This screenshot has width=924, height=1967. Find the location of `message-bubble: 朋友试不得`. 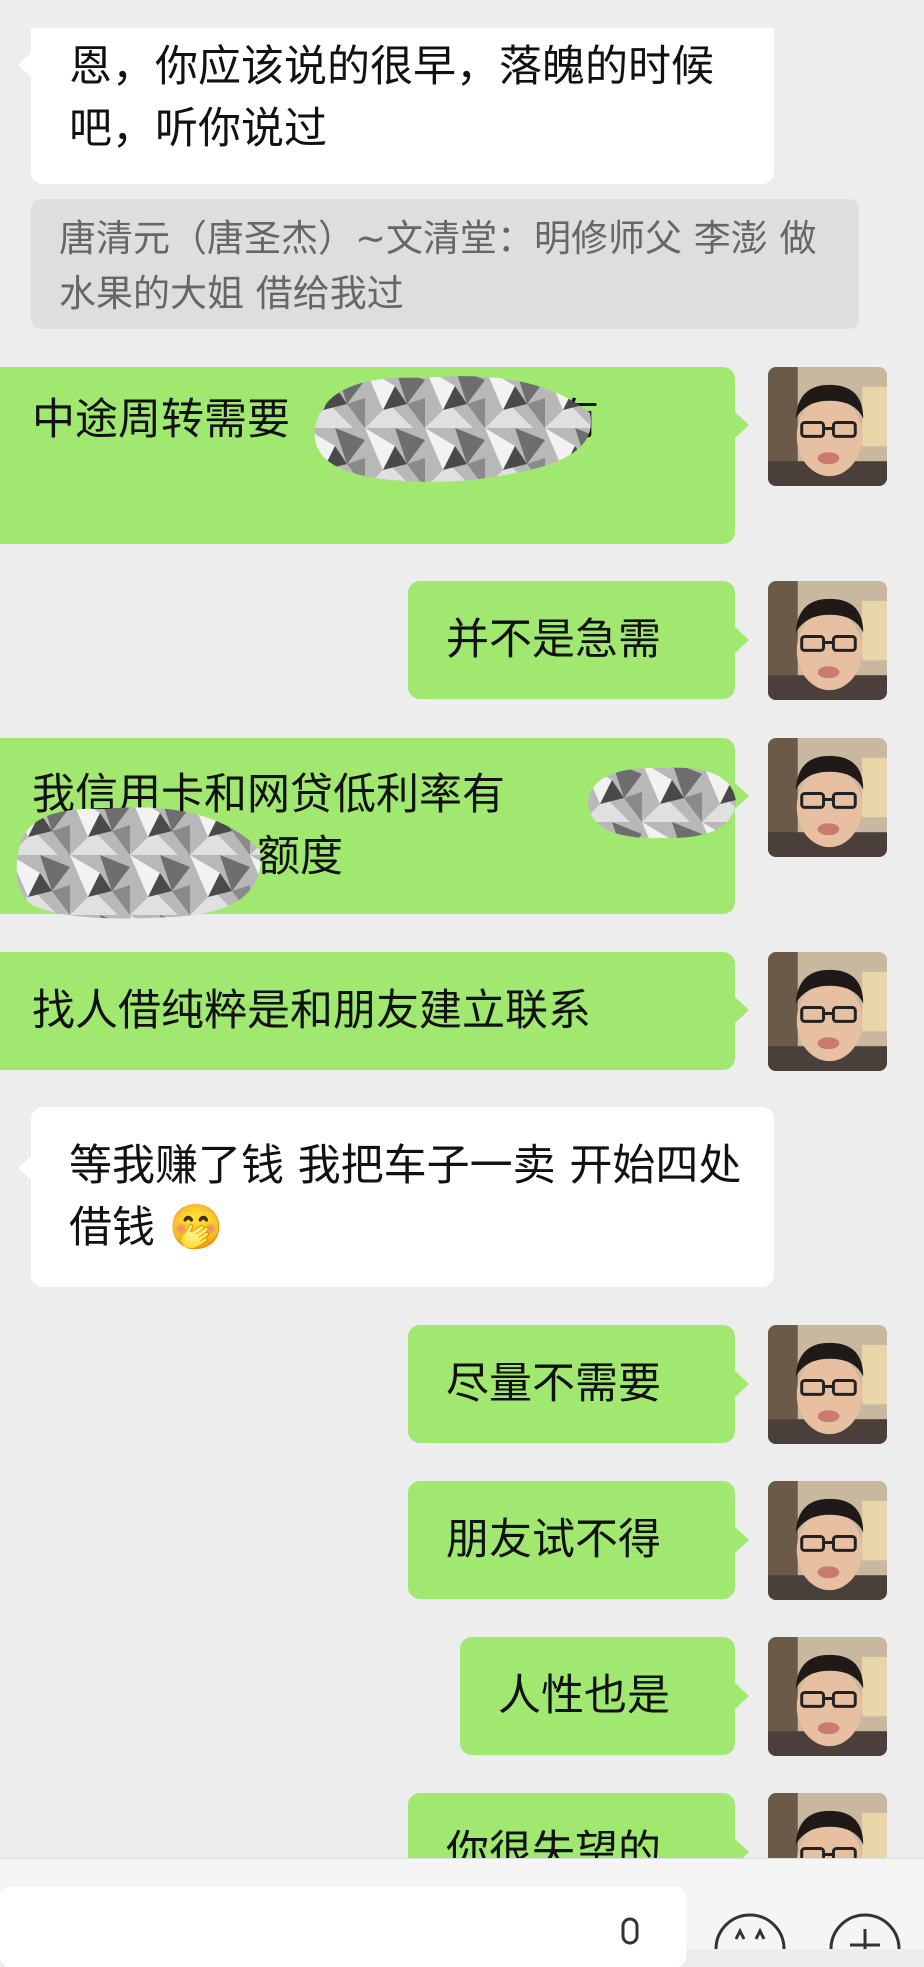

message-bubble: 朋友试不得 is located at coordinates (571, 1540).